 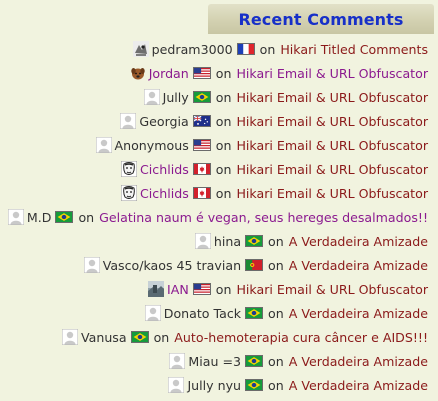 I want to click on widget-title: Recent Comments, so click(x=321, y=19).